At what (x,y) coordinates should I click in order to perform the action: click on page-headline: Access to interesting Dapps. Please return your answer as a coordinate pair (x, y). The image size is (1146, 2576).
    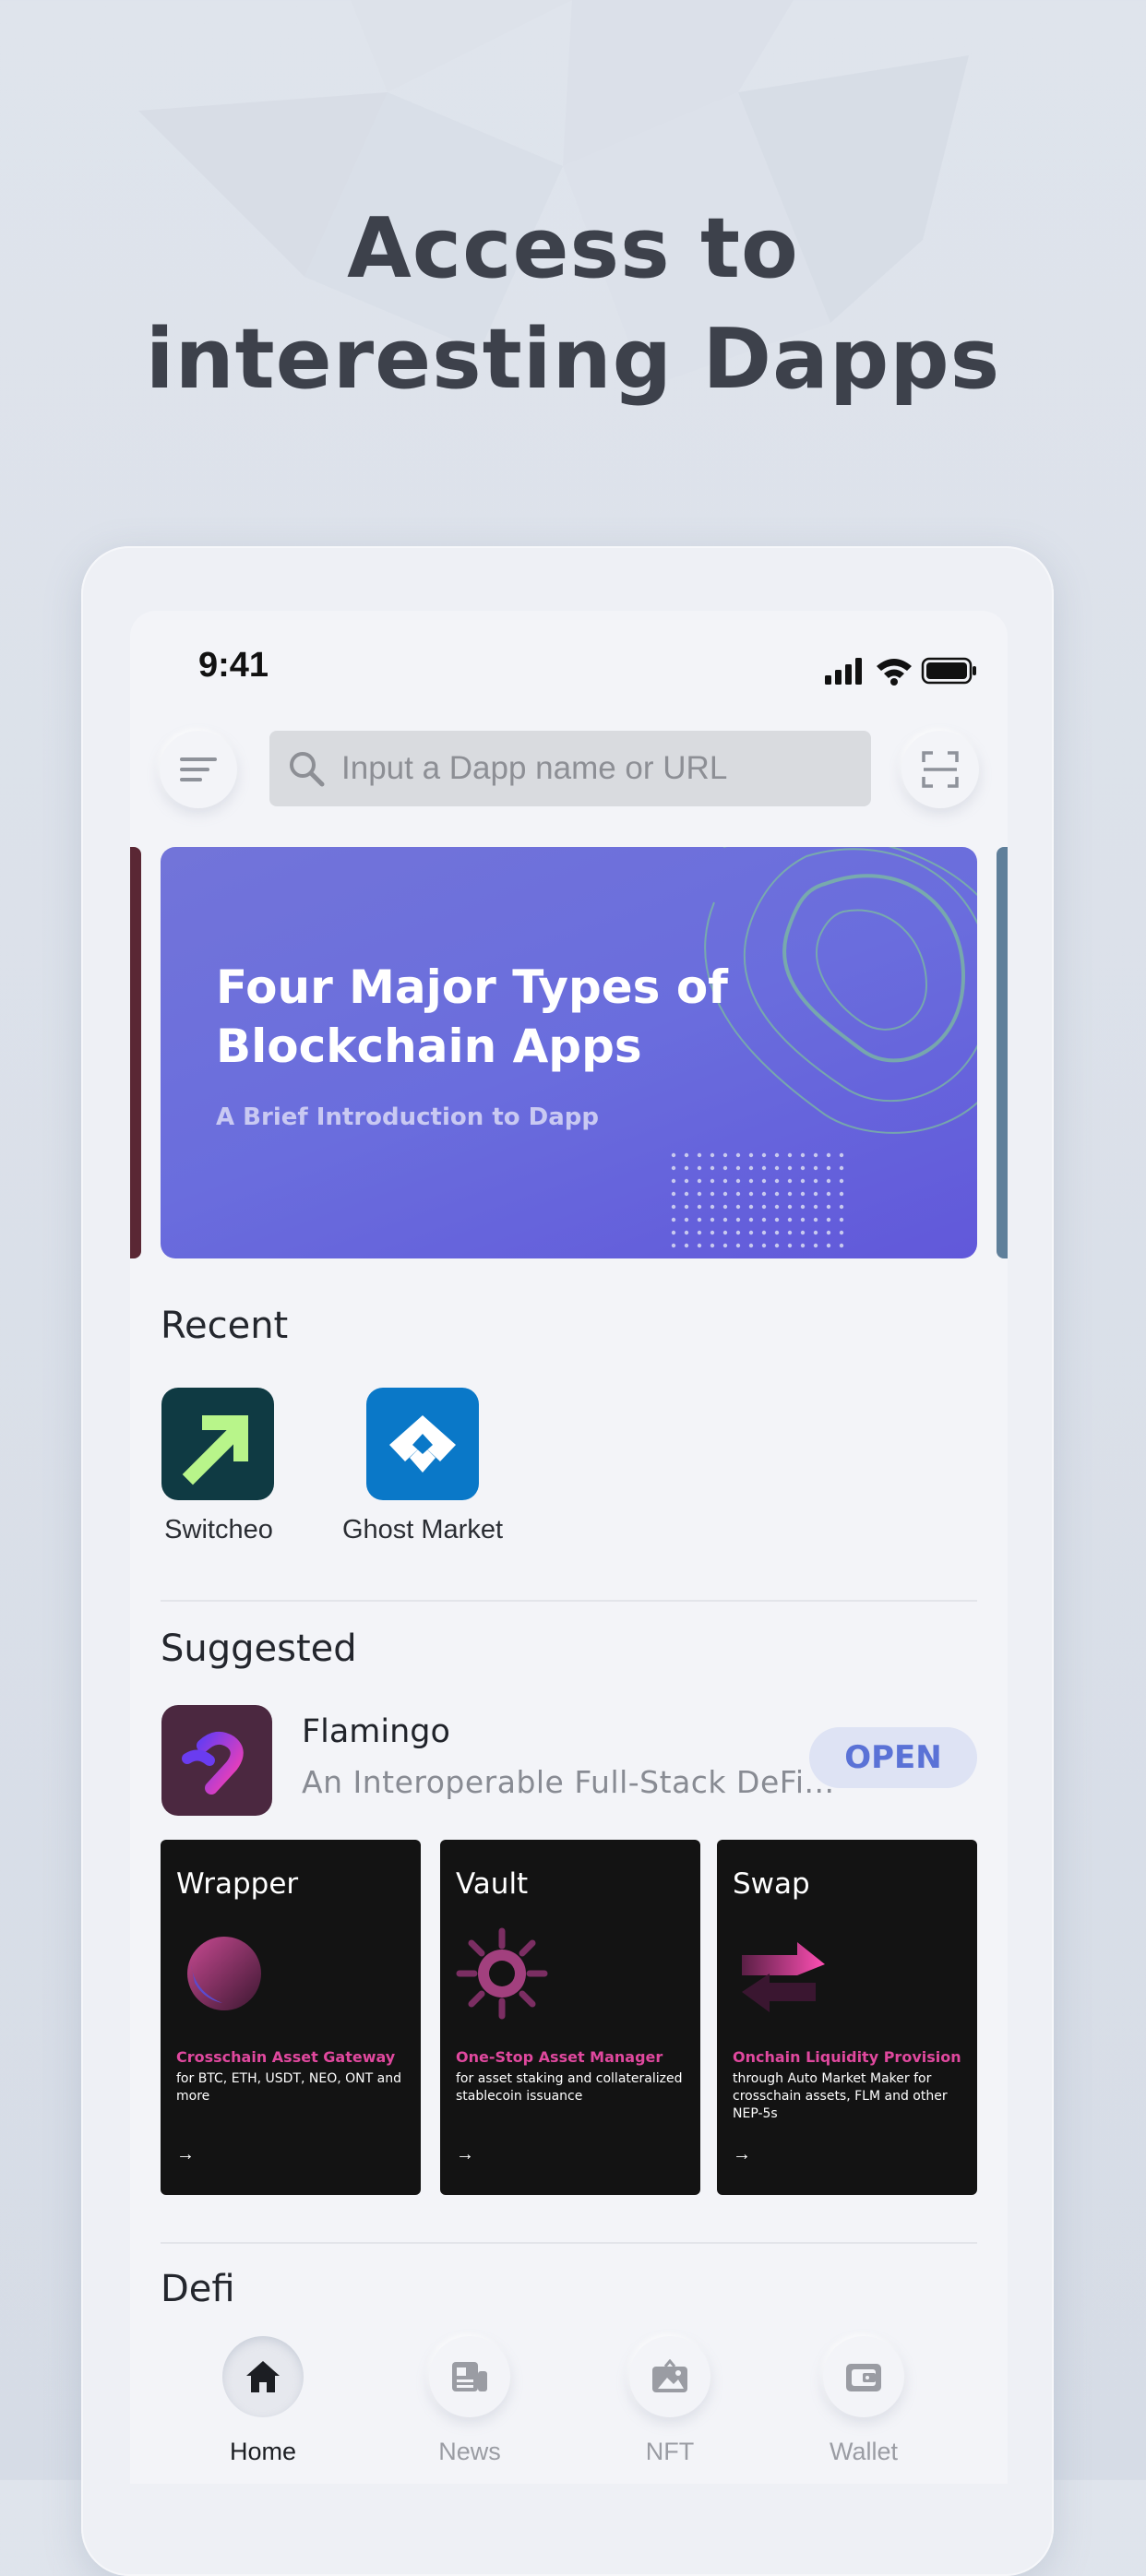
    Looking at the image, I should click on (573, 304).